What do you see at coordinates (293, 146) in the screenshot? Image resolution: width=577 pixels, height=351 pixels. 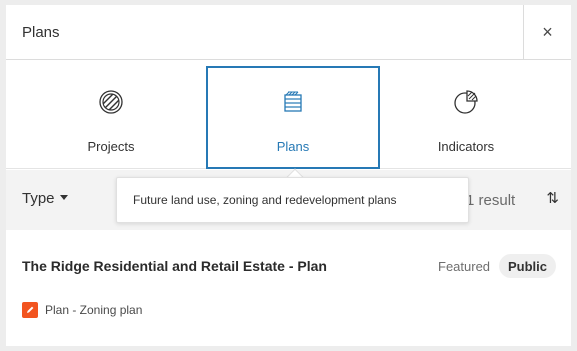 I see `tab-label: Plans` at bounding box center [293, 146].